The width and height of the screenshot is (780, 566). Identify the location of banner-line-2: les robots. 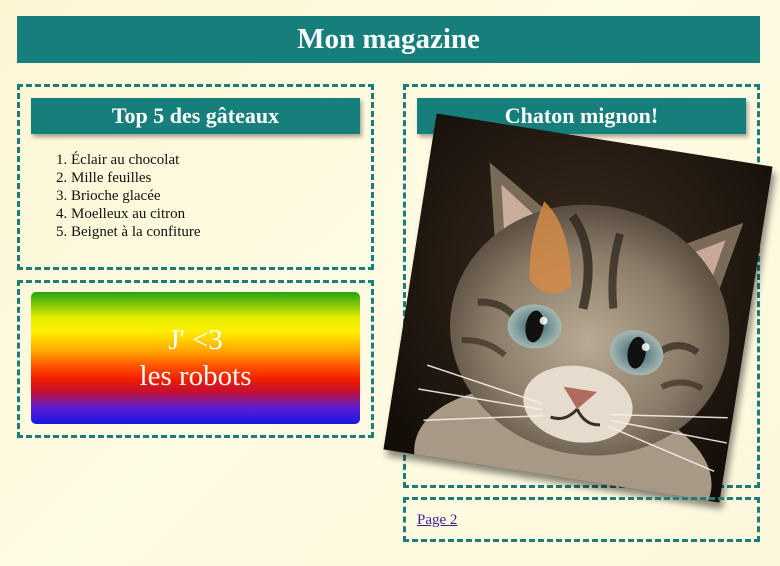
(195, 376).